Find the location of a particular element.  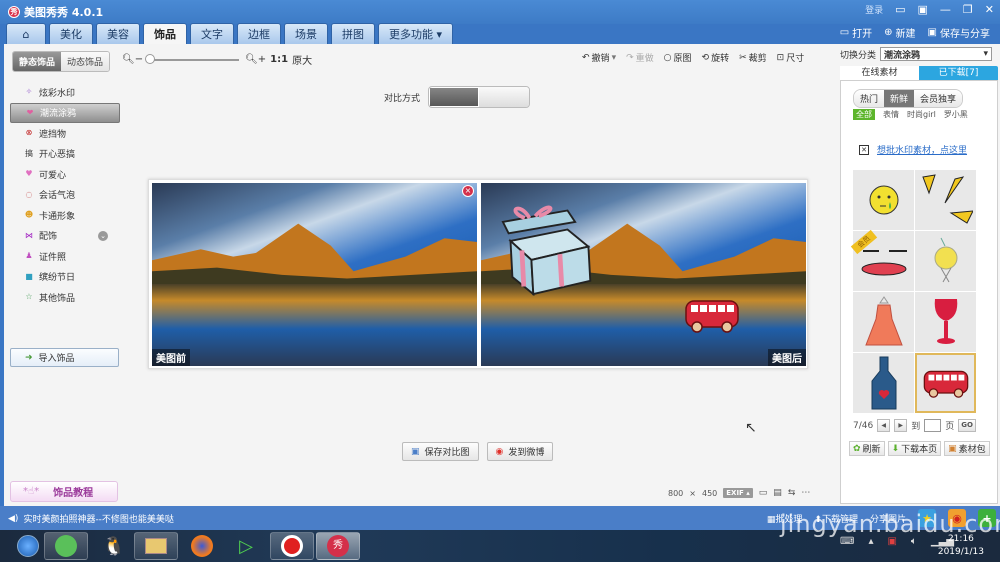

tutorial-button: *☝* 饰品教程 is located at coordinates (64, 491).